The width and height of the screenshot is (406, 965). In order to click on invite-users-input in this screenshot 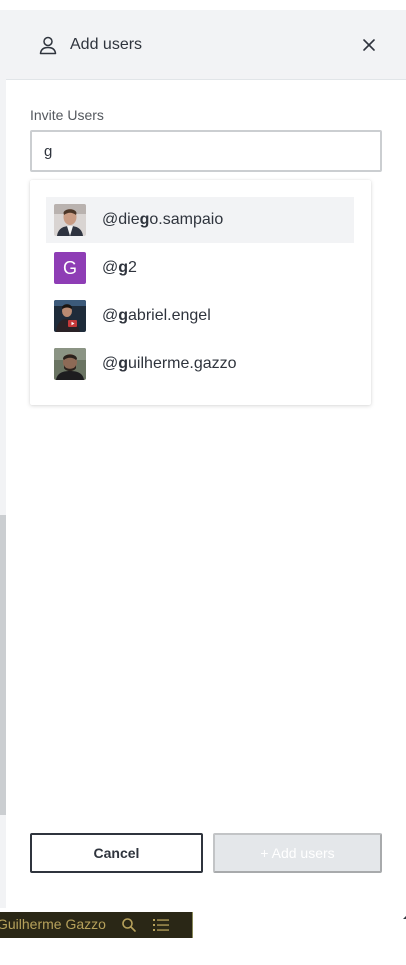, I will do `click(206, 151)`.